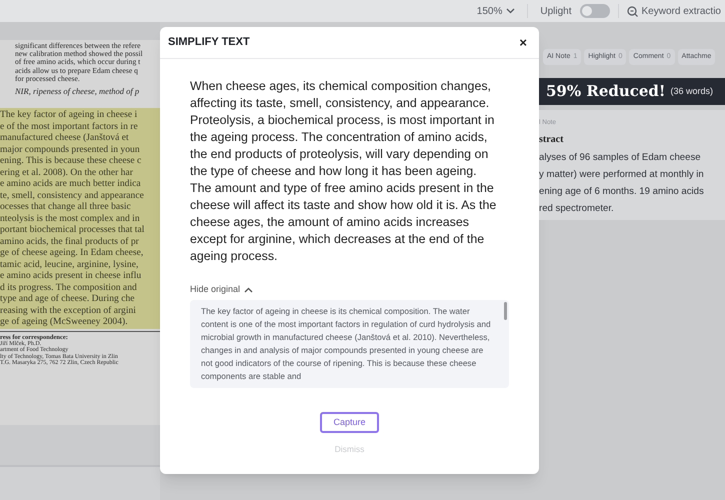 Image resolution: width=725 pixels, height=500 pixels. Describe the element at coordinates (595, 11) in the screenshot. I see `uplight-toggle` at that location.